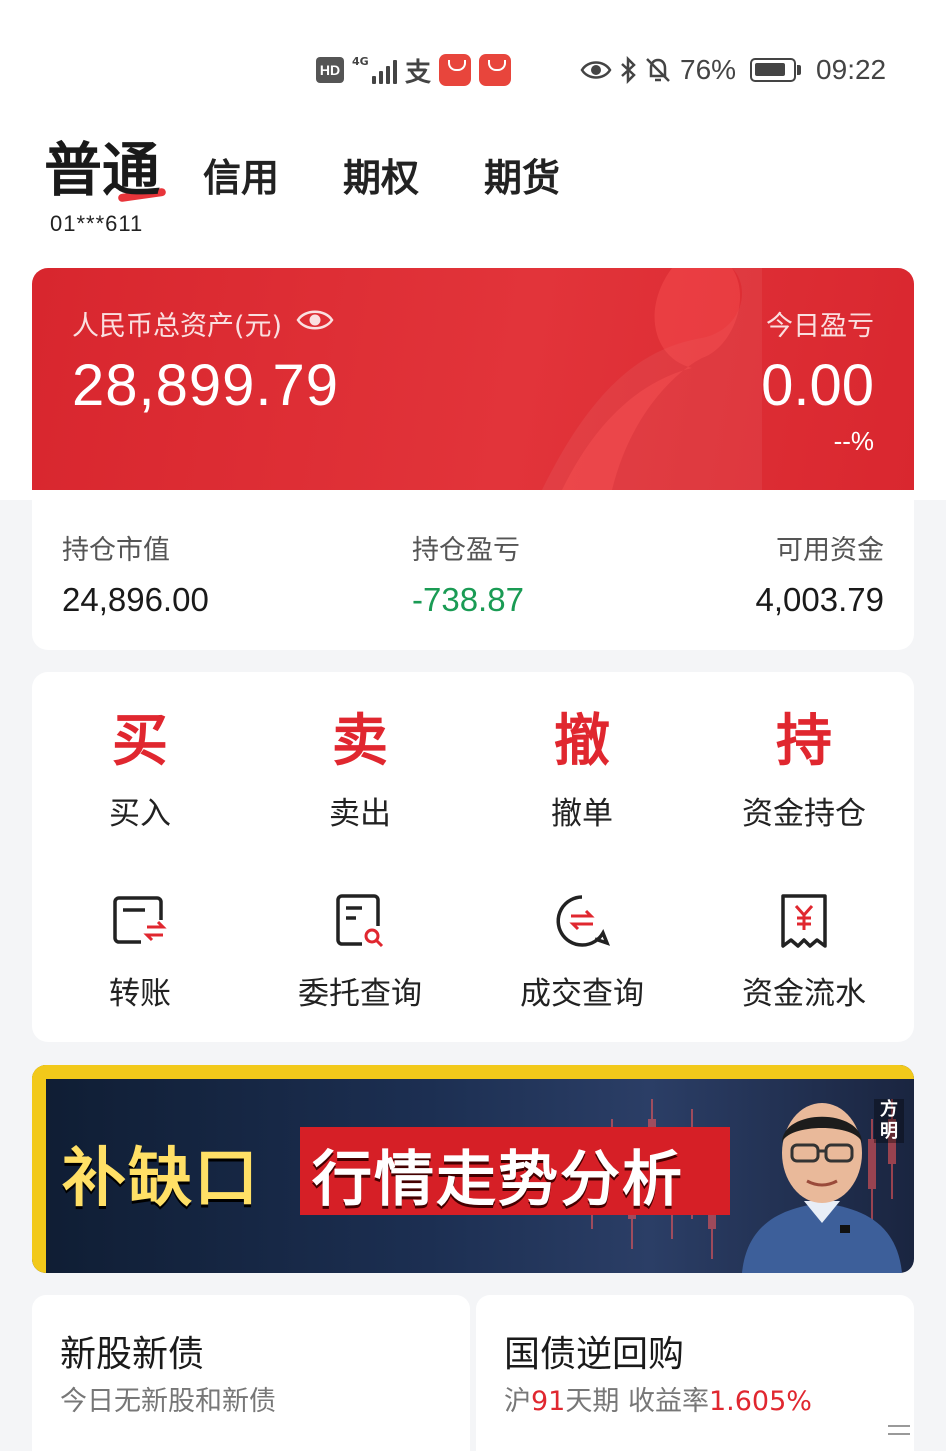 This screenshot has height=1451, width=946. Describe the element at coordinates (177, 326) in the screenshot. I see `total-assets-label-text: 人民币总资产(元)` at that location.